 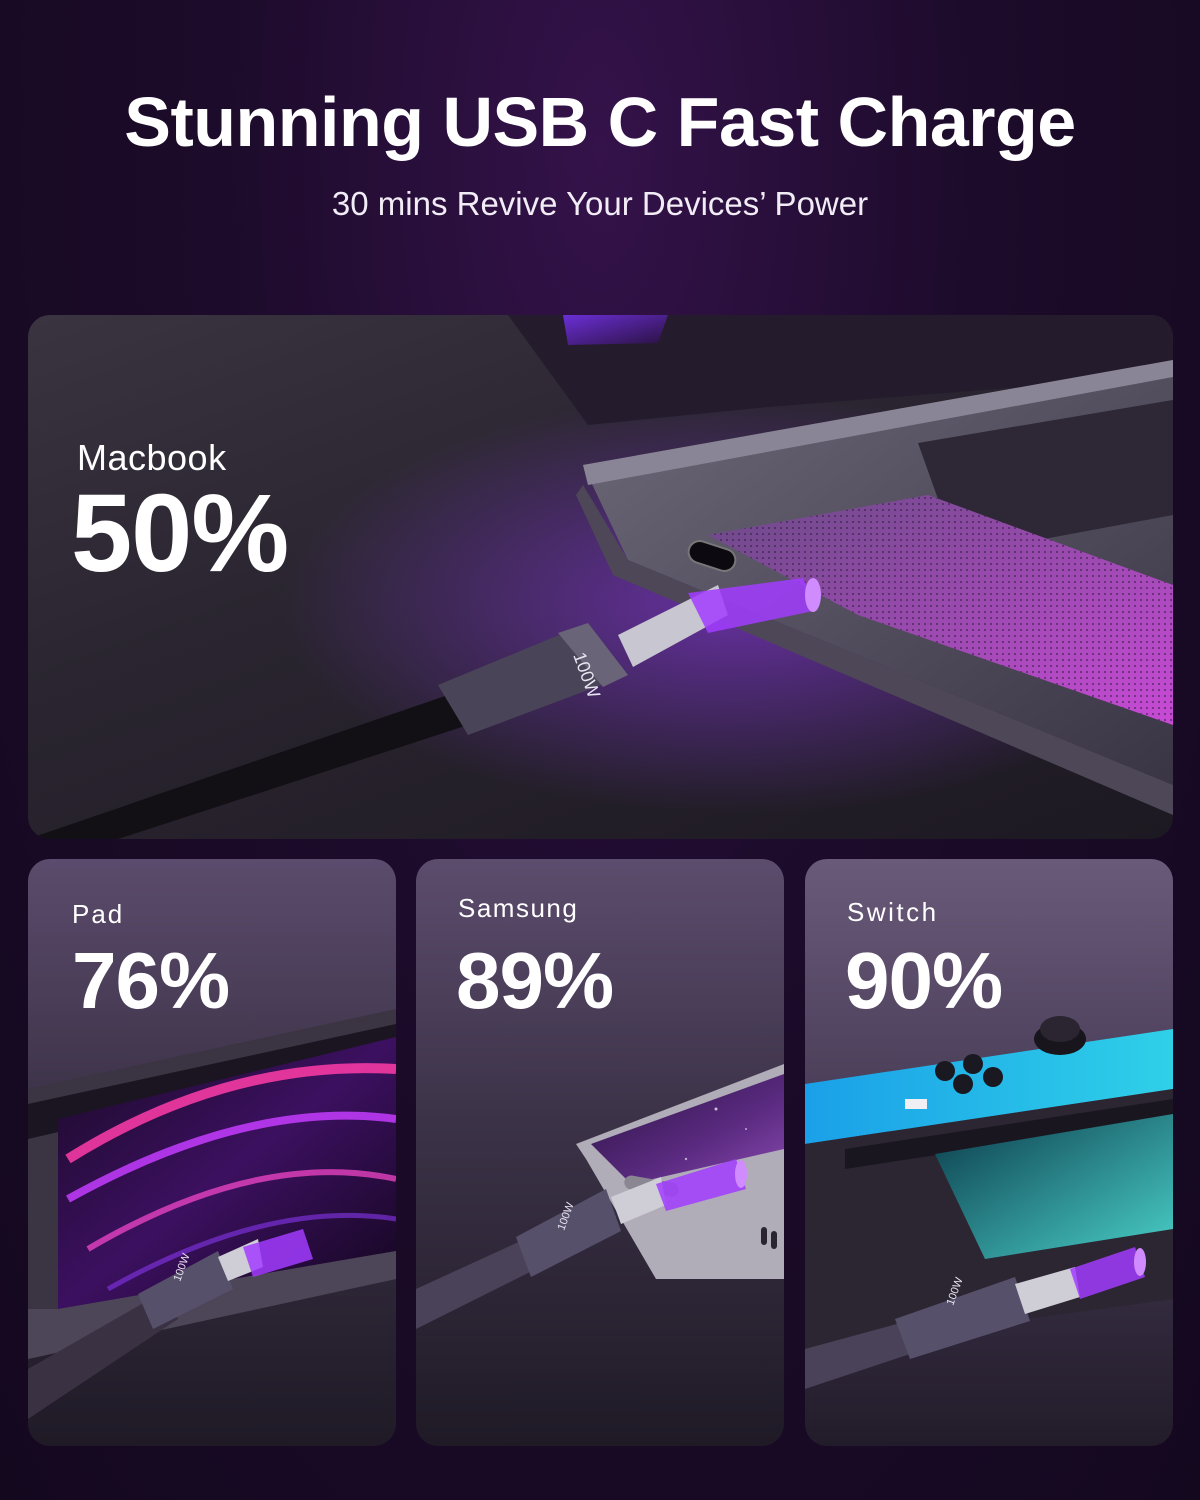 What do you see at coordinates (151, 980) in the screenshot?
I see `pad-percent: 76%` at bounding box center [151, 980].